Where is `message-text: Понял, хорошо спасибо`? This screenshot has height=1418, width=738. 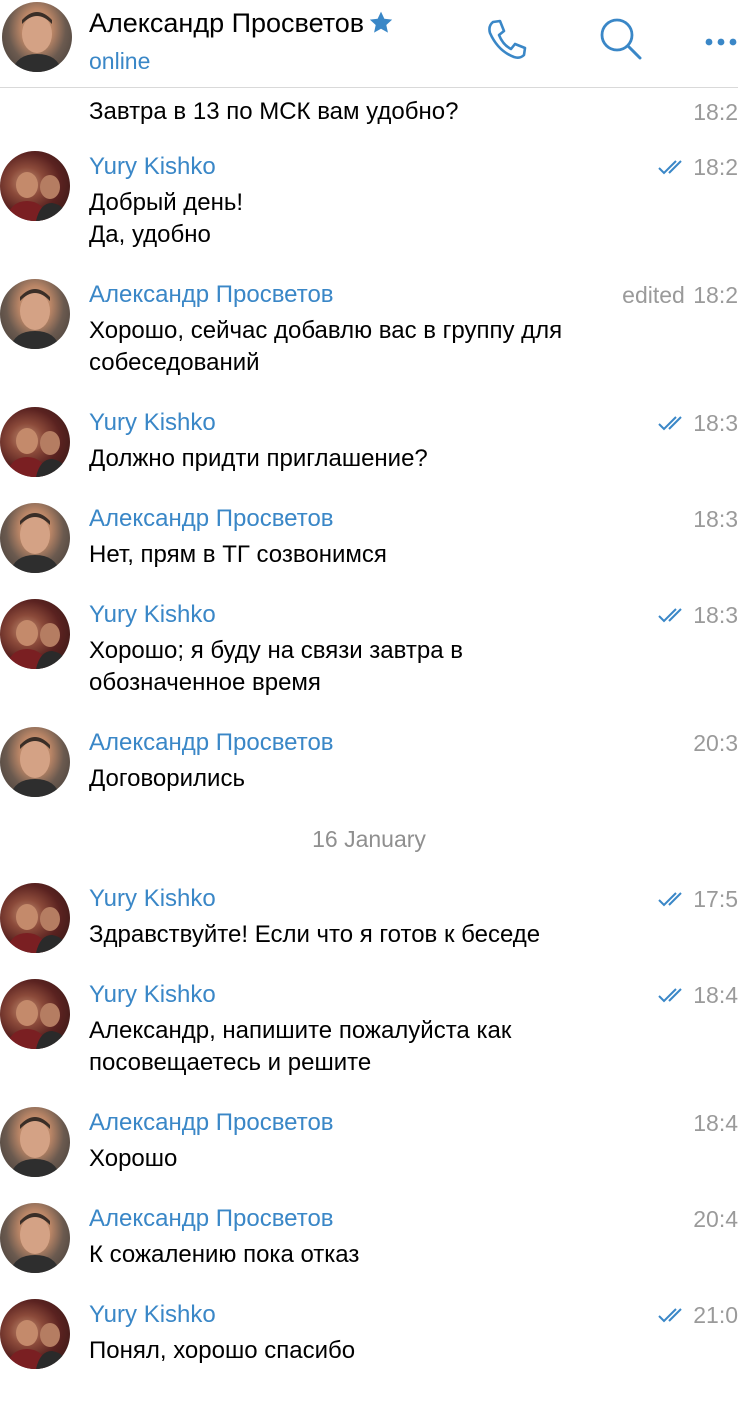
message-text: Понял, хорошо спасибо is located at coordinates (222, 1350).